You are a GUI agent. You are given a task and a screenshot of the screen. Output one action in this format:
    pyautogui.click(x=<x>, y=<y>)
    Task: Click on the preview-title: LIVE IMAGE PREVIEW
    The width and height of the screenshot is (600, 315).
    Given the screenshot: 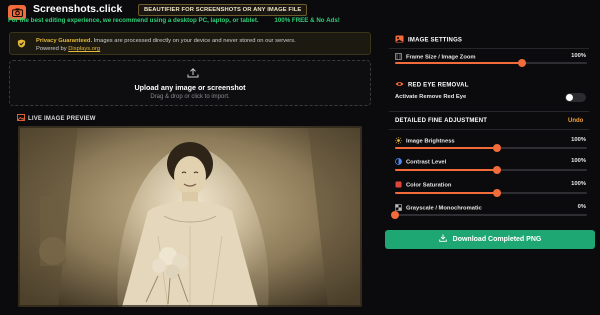 What is the action you would take?
    pyautogui.click(x=62, y=119)
    